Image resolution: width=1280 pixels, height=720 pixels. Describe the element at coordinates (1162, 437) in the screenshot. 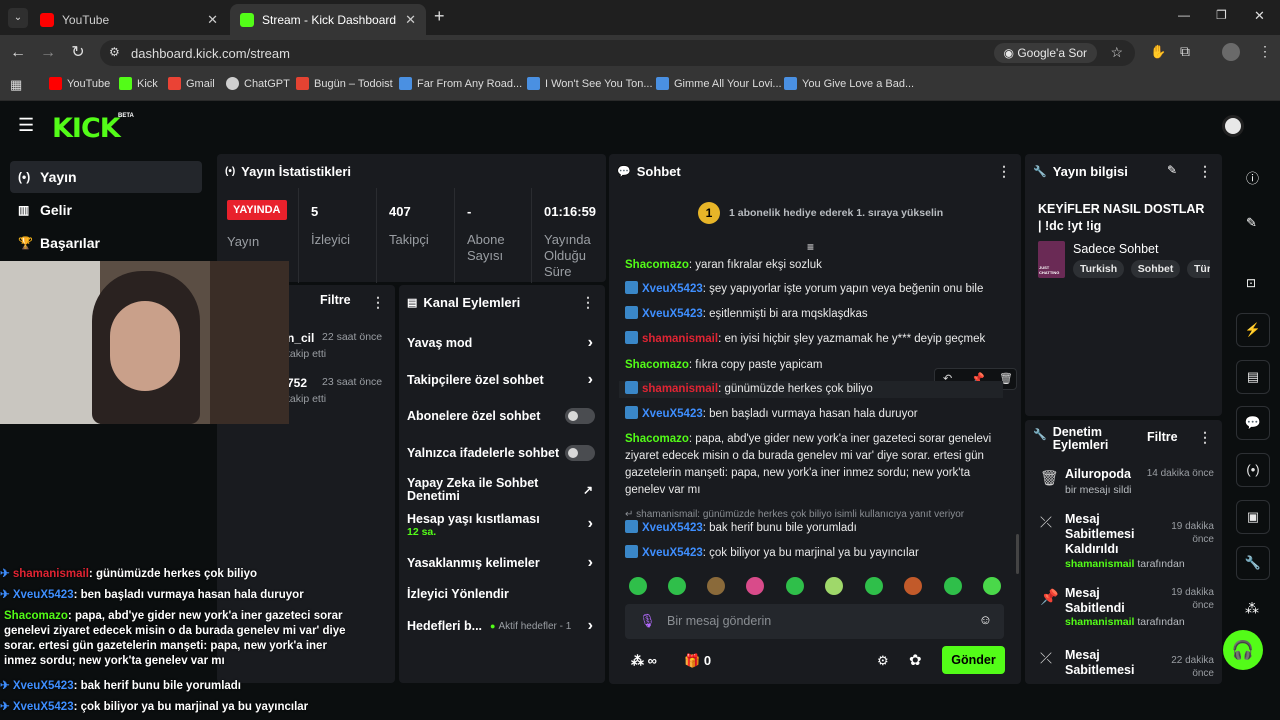

I see `moderation-filter-button: Filtre` at that location.